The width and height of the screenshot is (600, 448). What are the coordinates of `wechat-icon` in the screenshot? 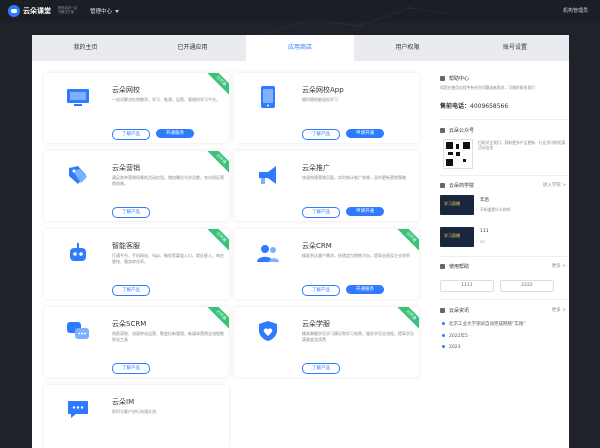 It's located at (442, 130).